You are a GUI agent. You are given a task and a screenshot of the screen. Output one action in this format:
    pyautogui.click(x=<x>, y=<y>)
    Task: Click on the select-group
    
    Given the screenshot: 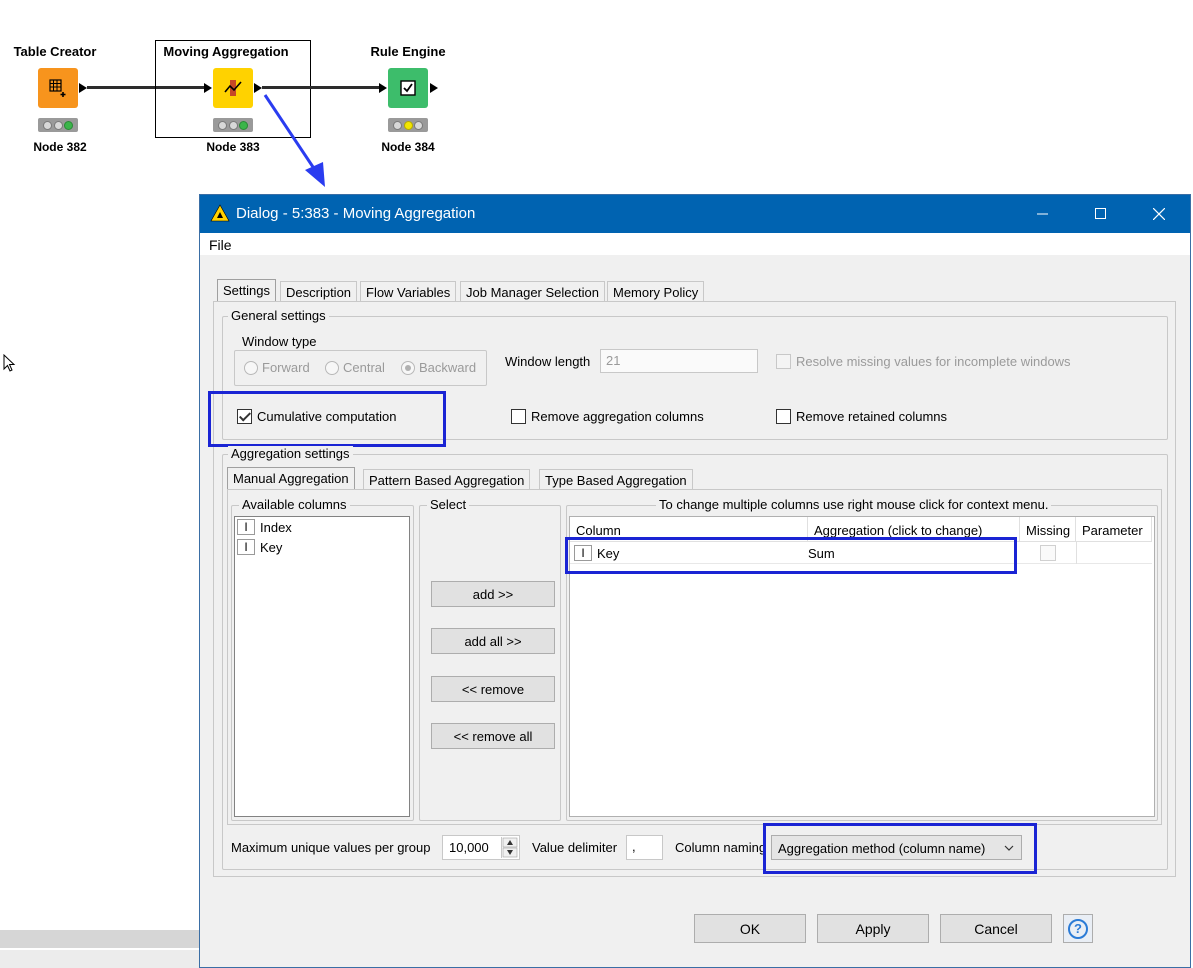 What is the action you would take?
    pyautogui.click(x=490, y=663)
    